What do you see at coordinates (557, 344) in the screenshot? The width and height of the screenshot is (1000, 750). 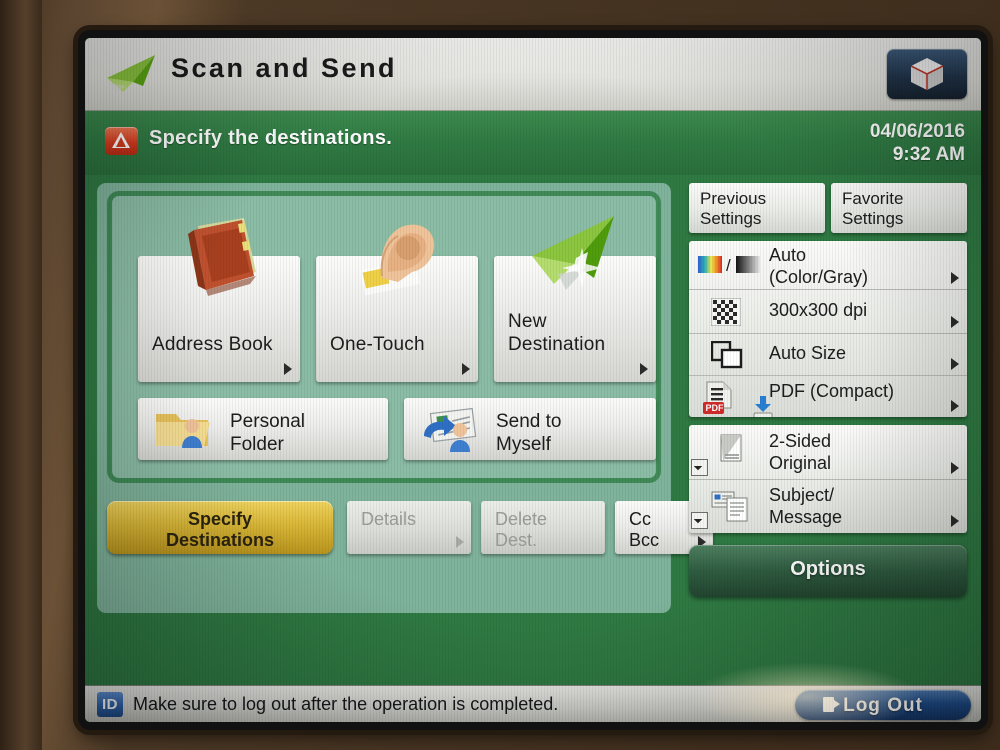 I see `tile-label-line2: Destination` at bounding box center [557, 344].